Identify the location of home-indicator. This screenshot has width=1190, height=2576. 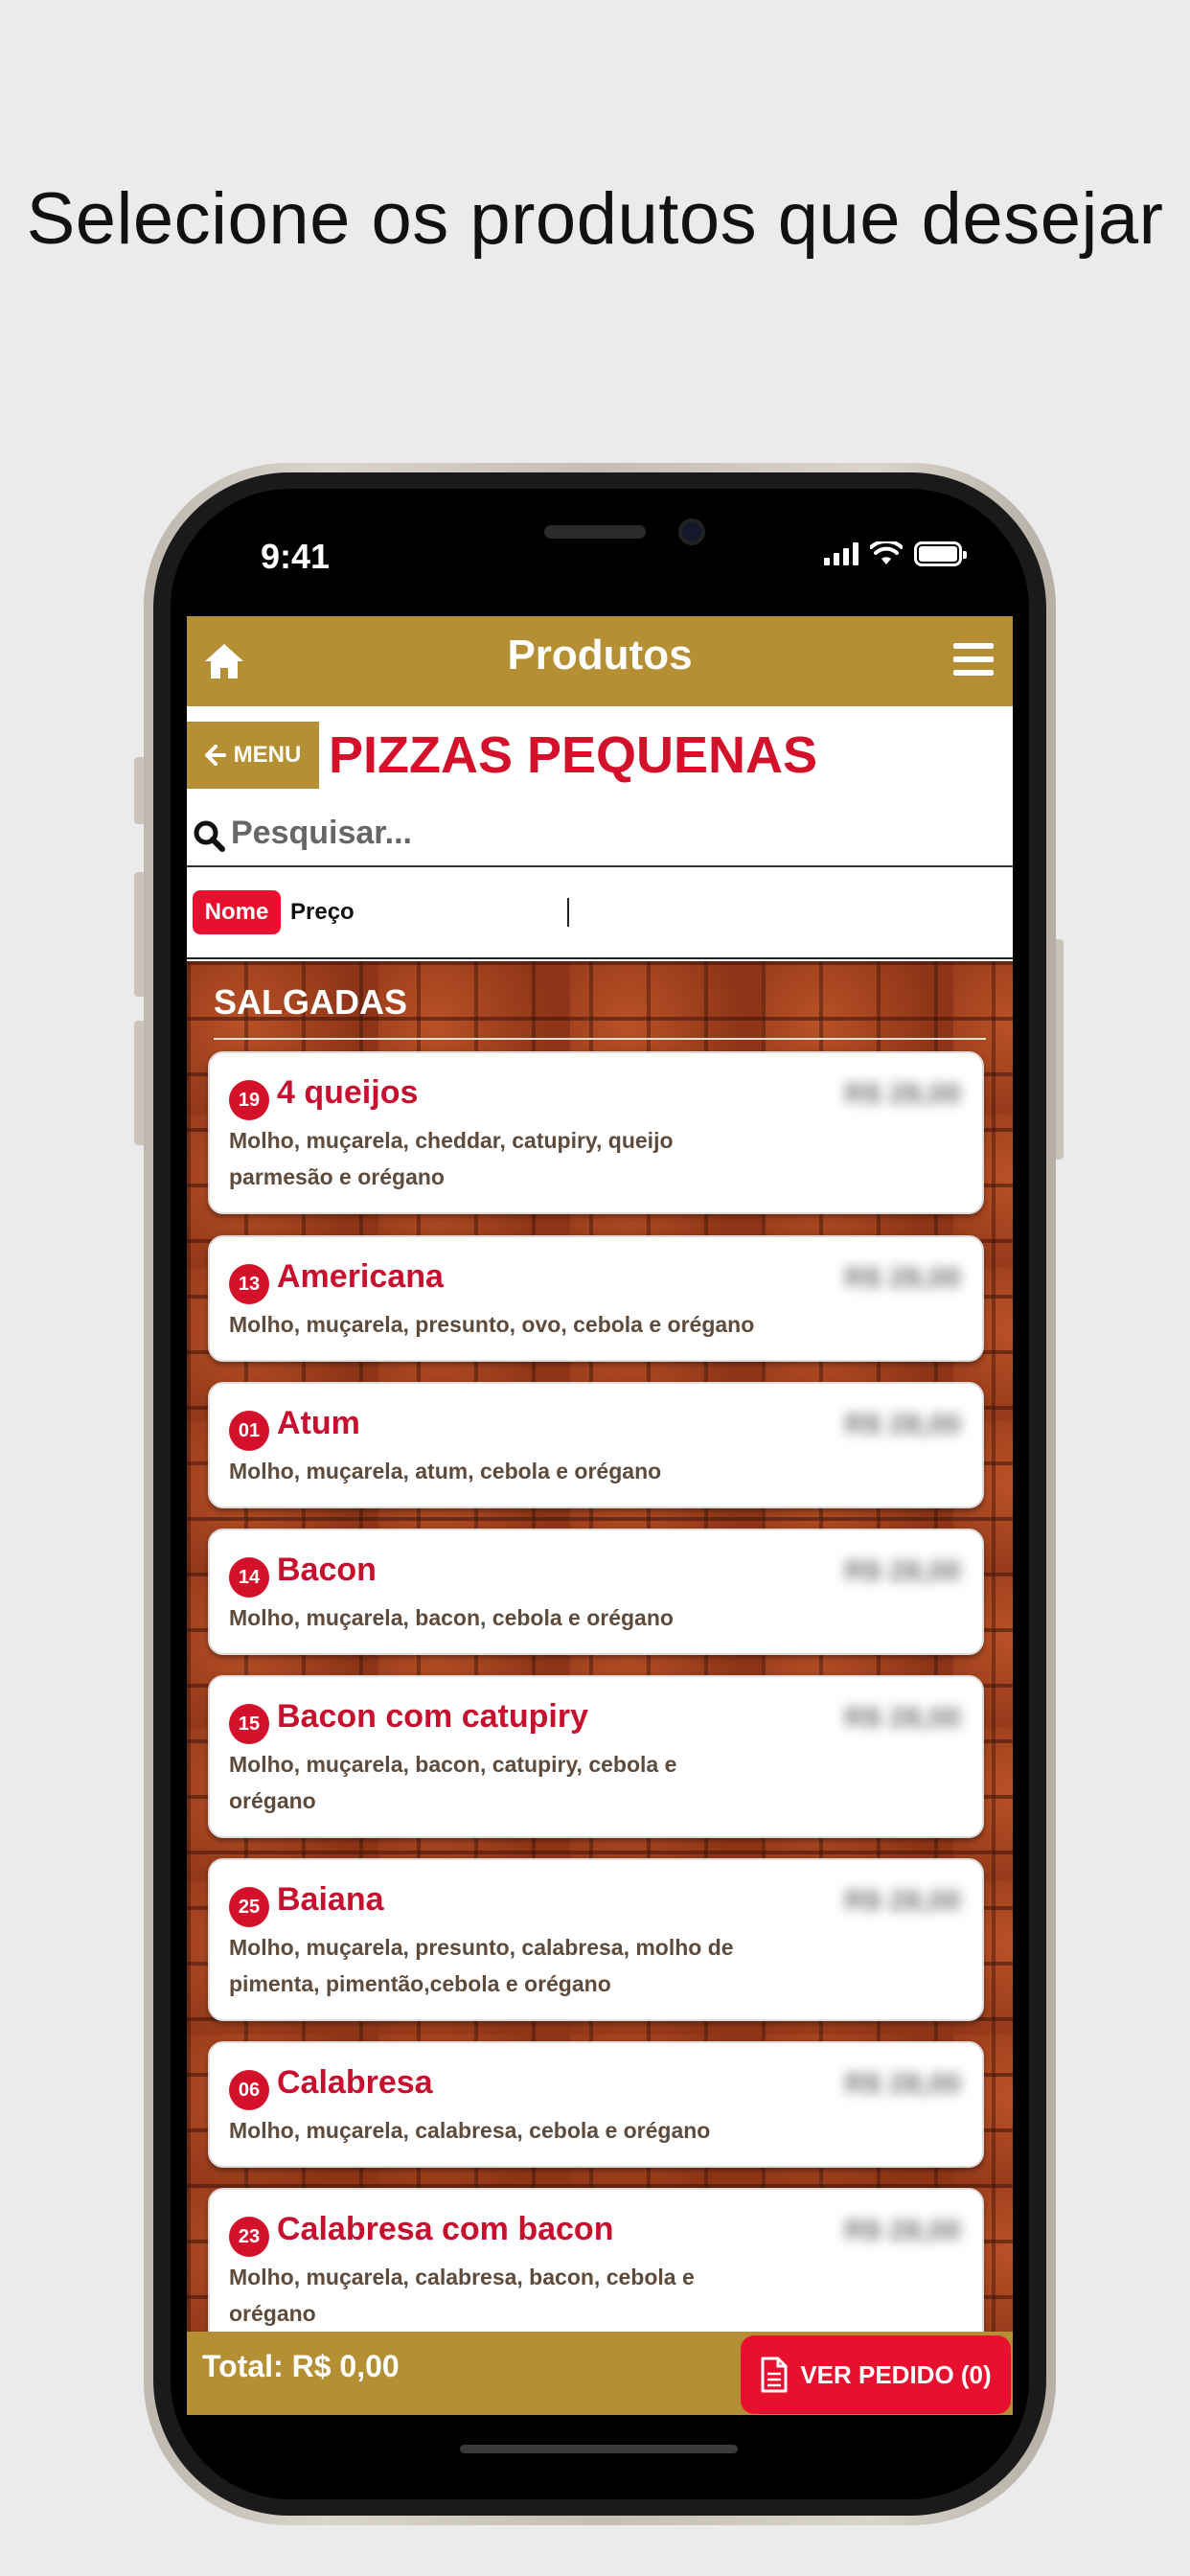
(599, 2449).